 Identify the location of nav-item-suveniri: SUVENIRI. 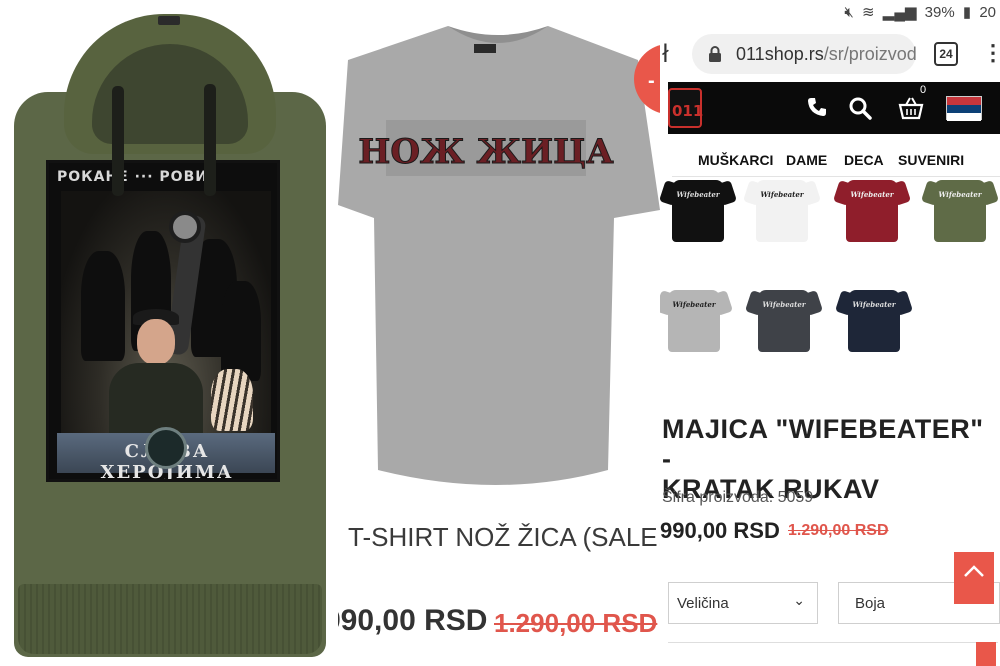
(931, 160).